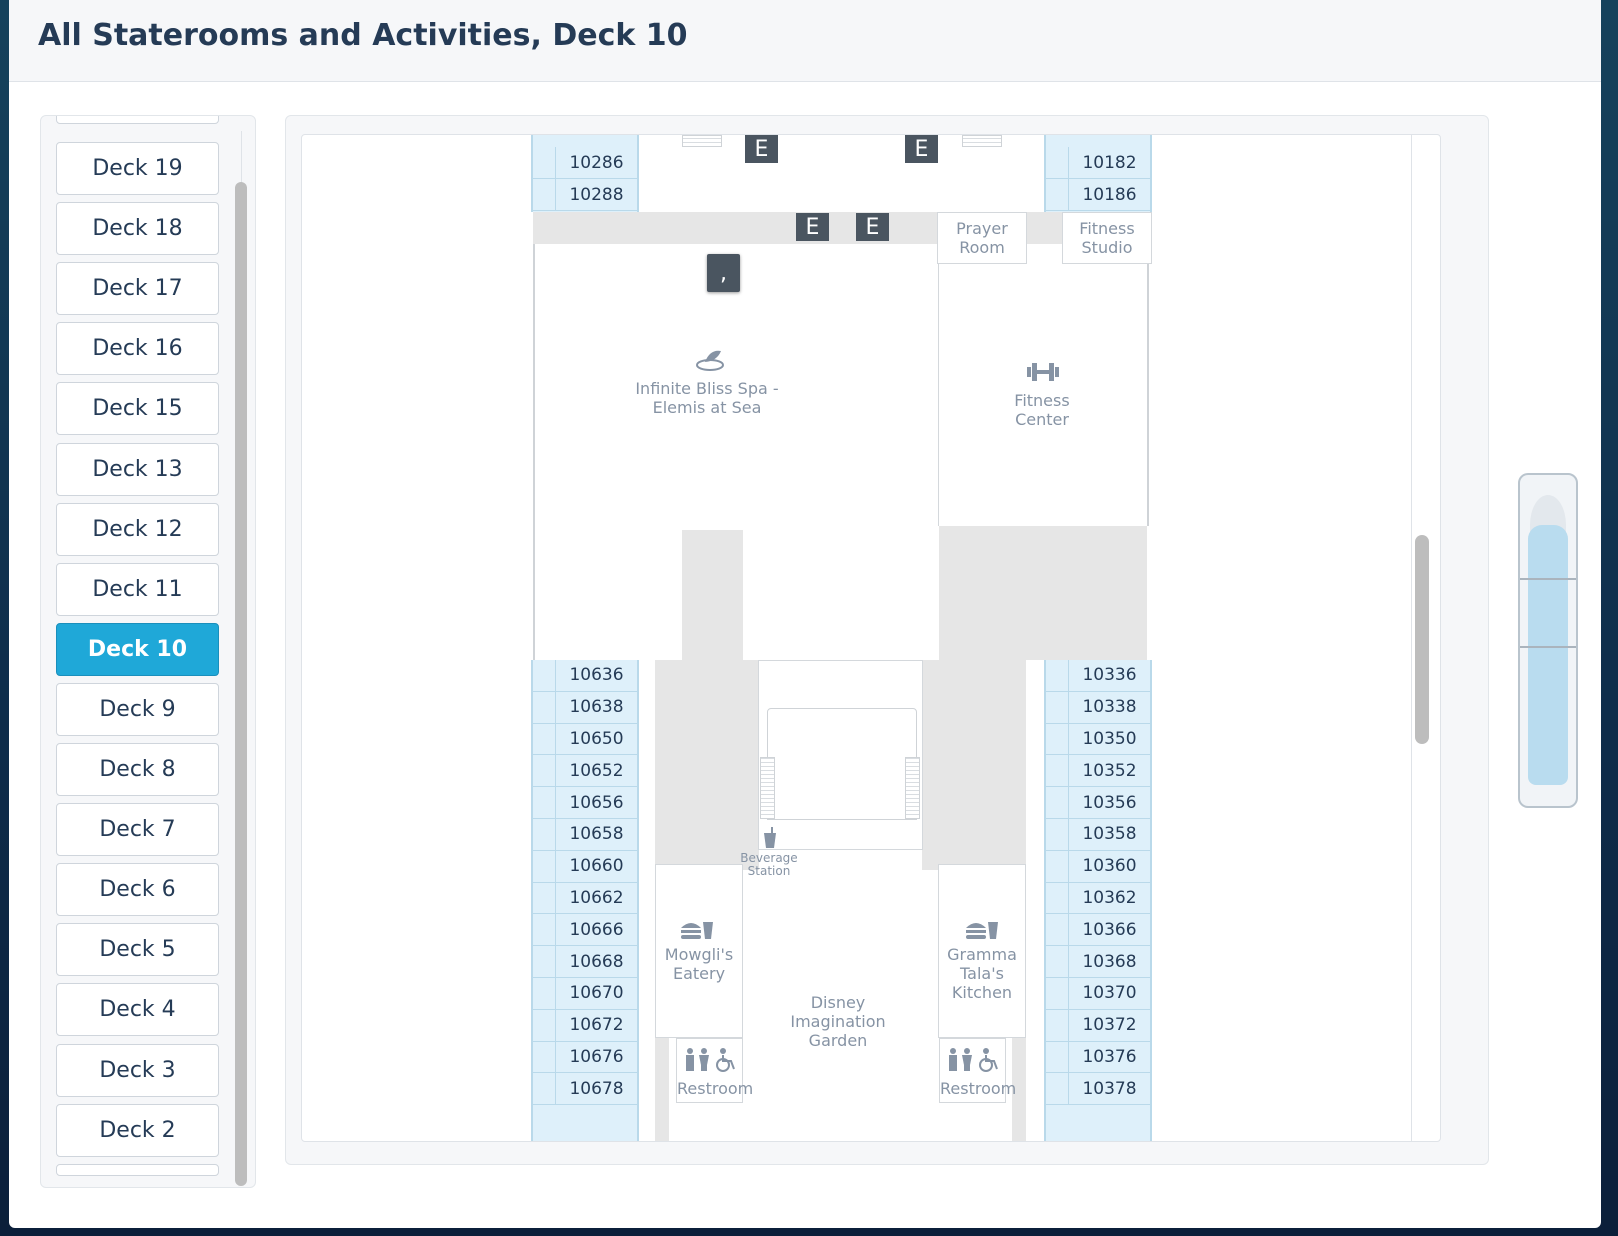 Image resolution: width=1618 pixels, height=1236 pixels. What do you see at coordinates (585, 803) in the screenshot?
I see `stateroom: 10656` at bounding box center [585, 803].